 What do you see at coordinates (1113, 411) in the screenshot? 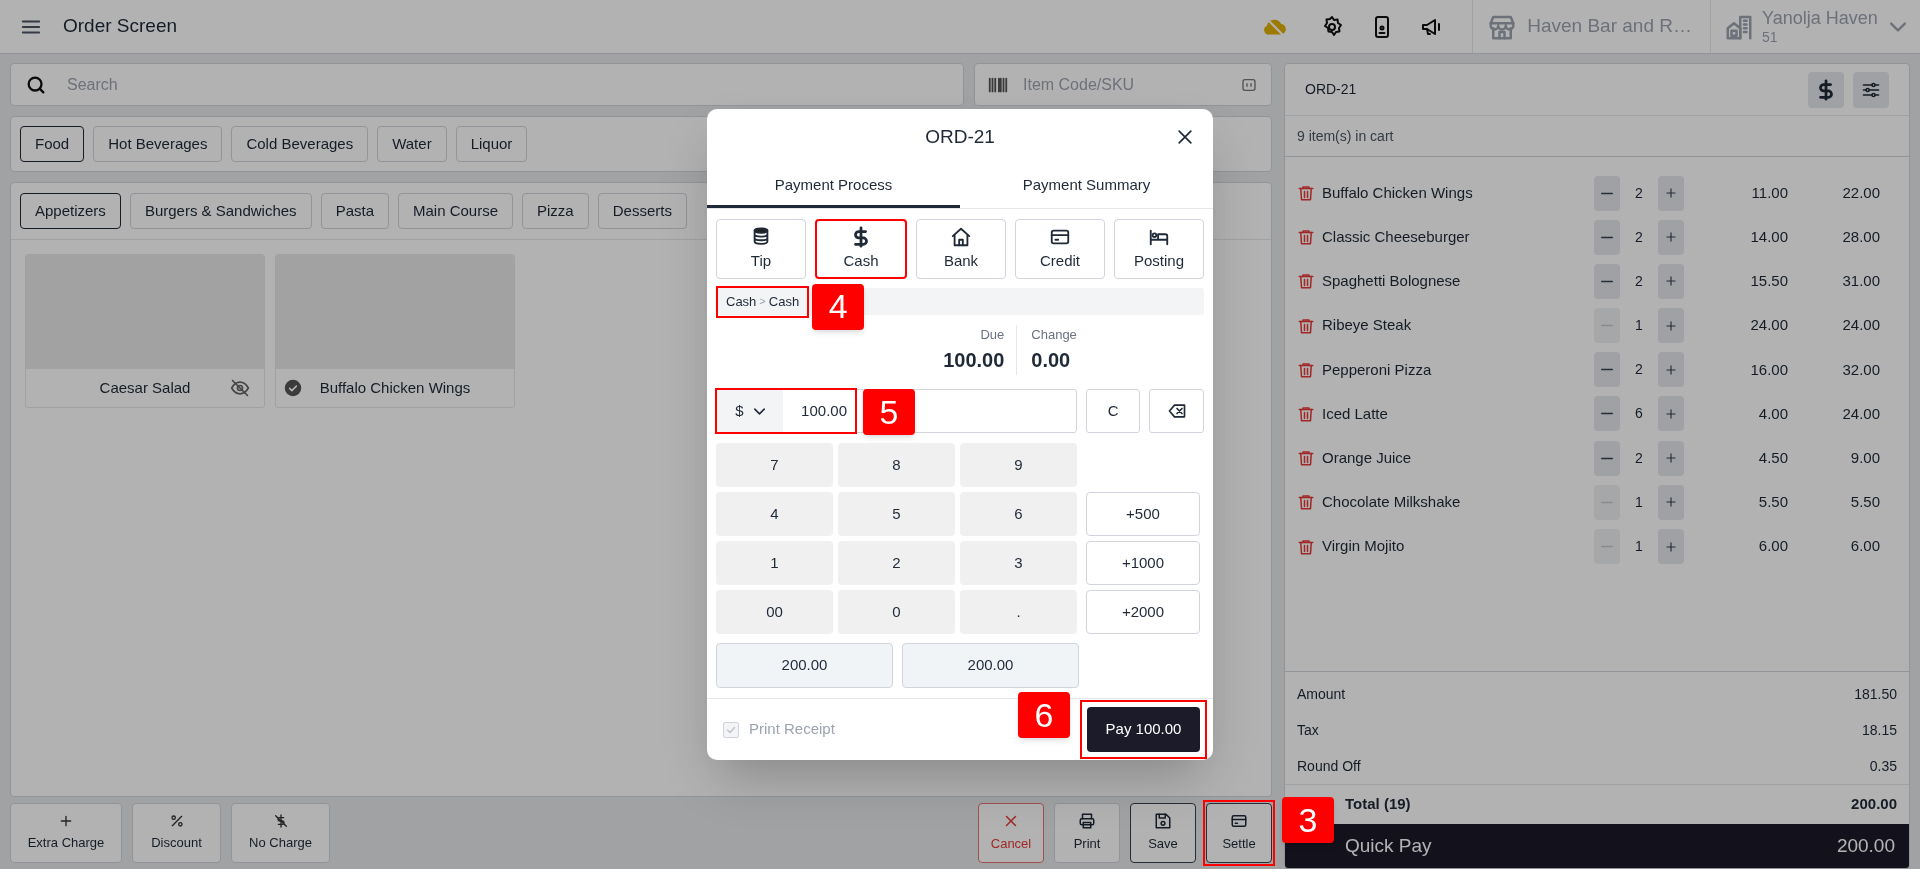
I see `clear-key: C` at bounding box center [1113, 411].